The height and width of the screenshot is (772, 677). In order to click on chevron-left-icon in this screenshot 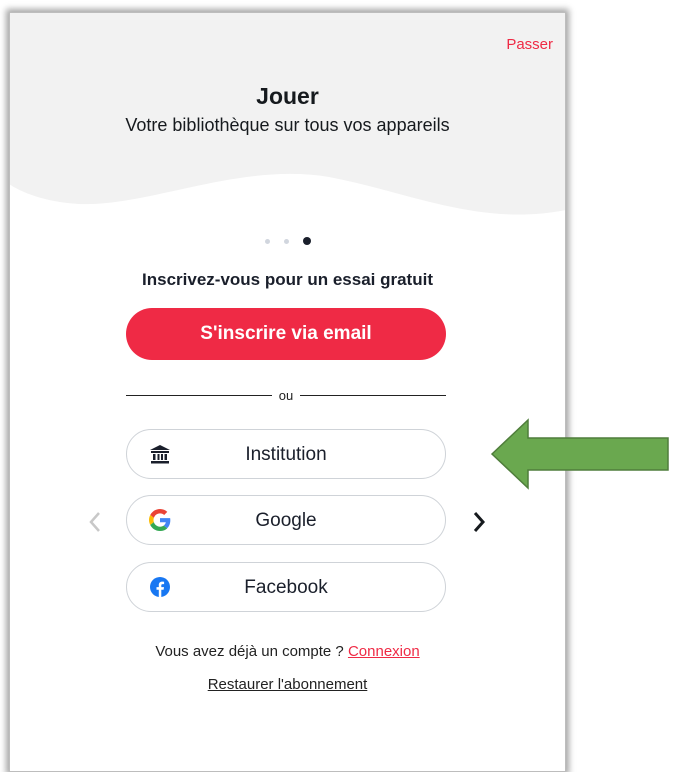, I will do `click(95, 522)`.